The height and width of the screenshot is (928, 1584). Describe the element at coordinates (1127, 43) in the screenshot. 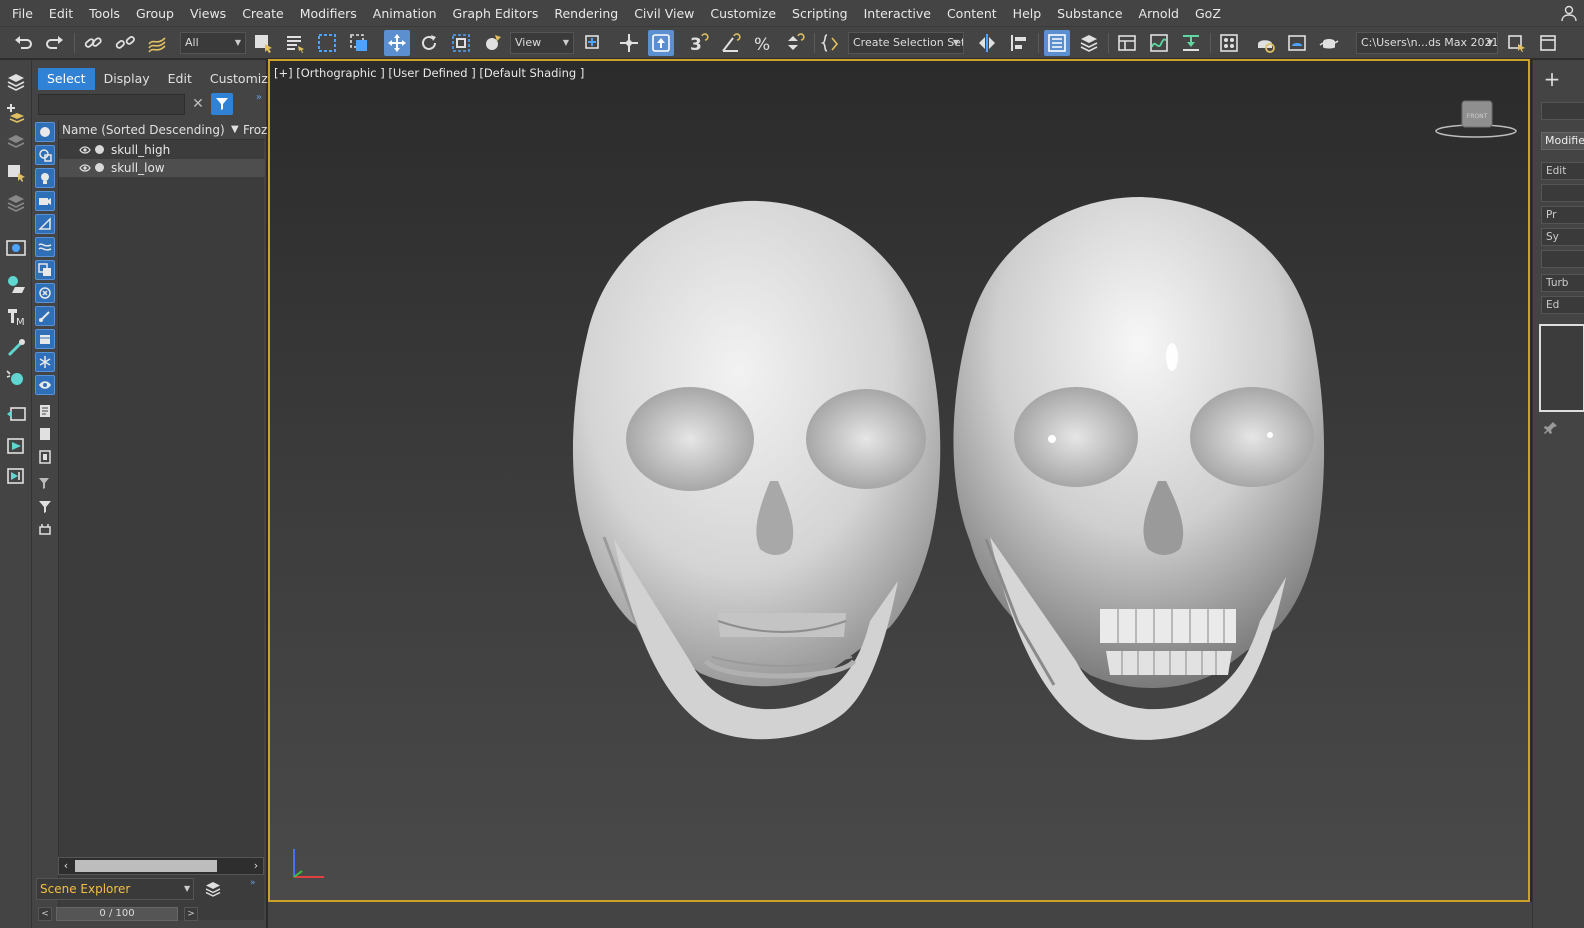

I see `toggle-ribbon-button` at that location.